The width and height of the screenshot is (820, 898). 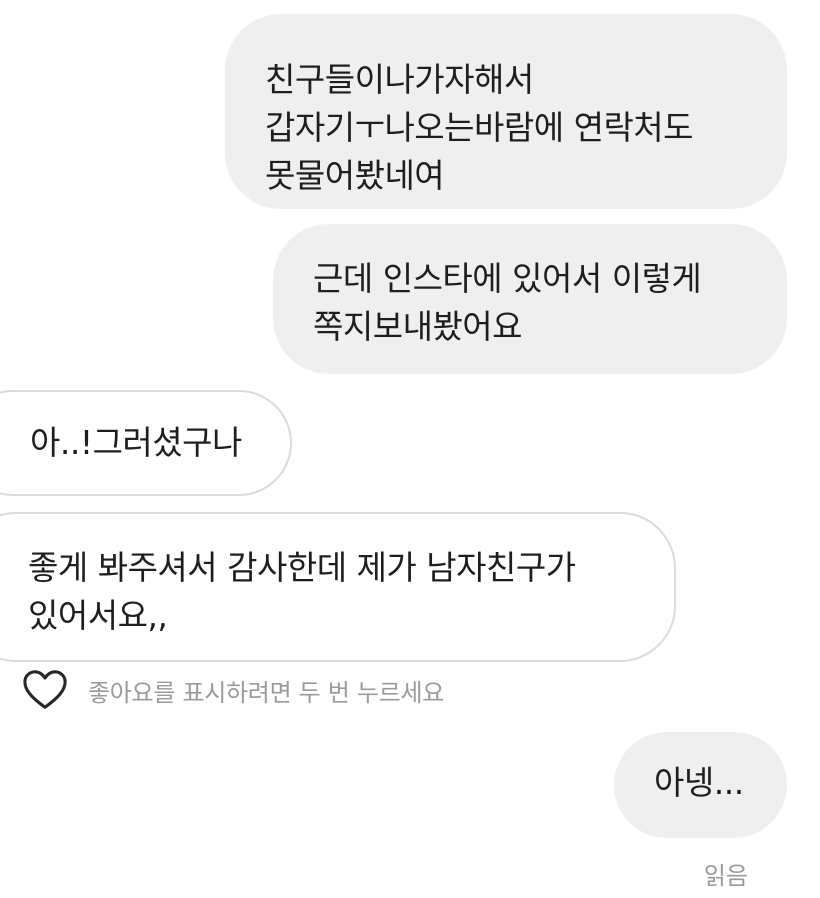 What do you see at coordinates (530, 299) in the screenshot?
I see `outgoing-message-bubble: 근데 인스타에 있어서 이렇게 쪽지보내봤어요` at bounding box center [530, 299].